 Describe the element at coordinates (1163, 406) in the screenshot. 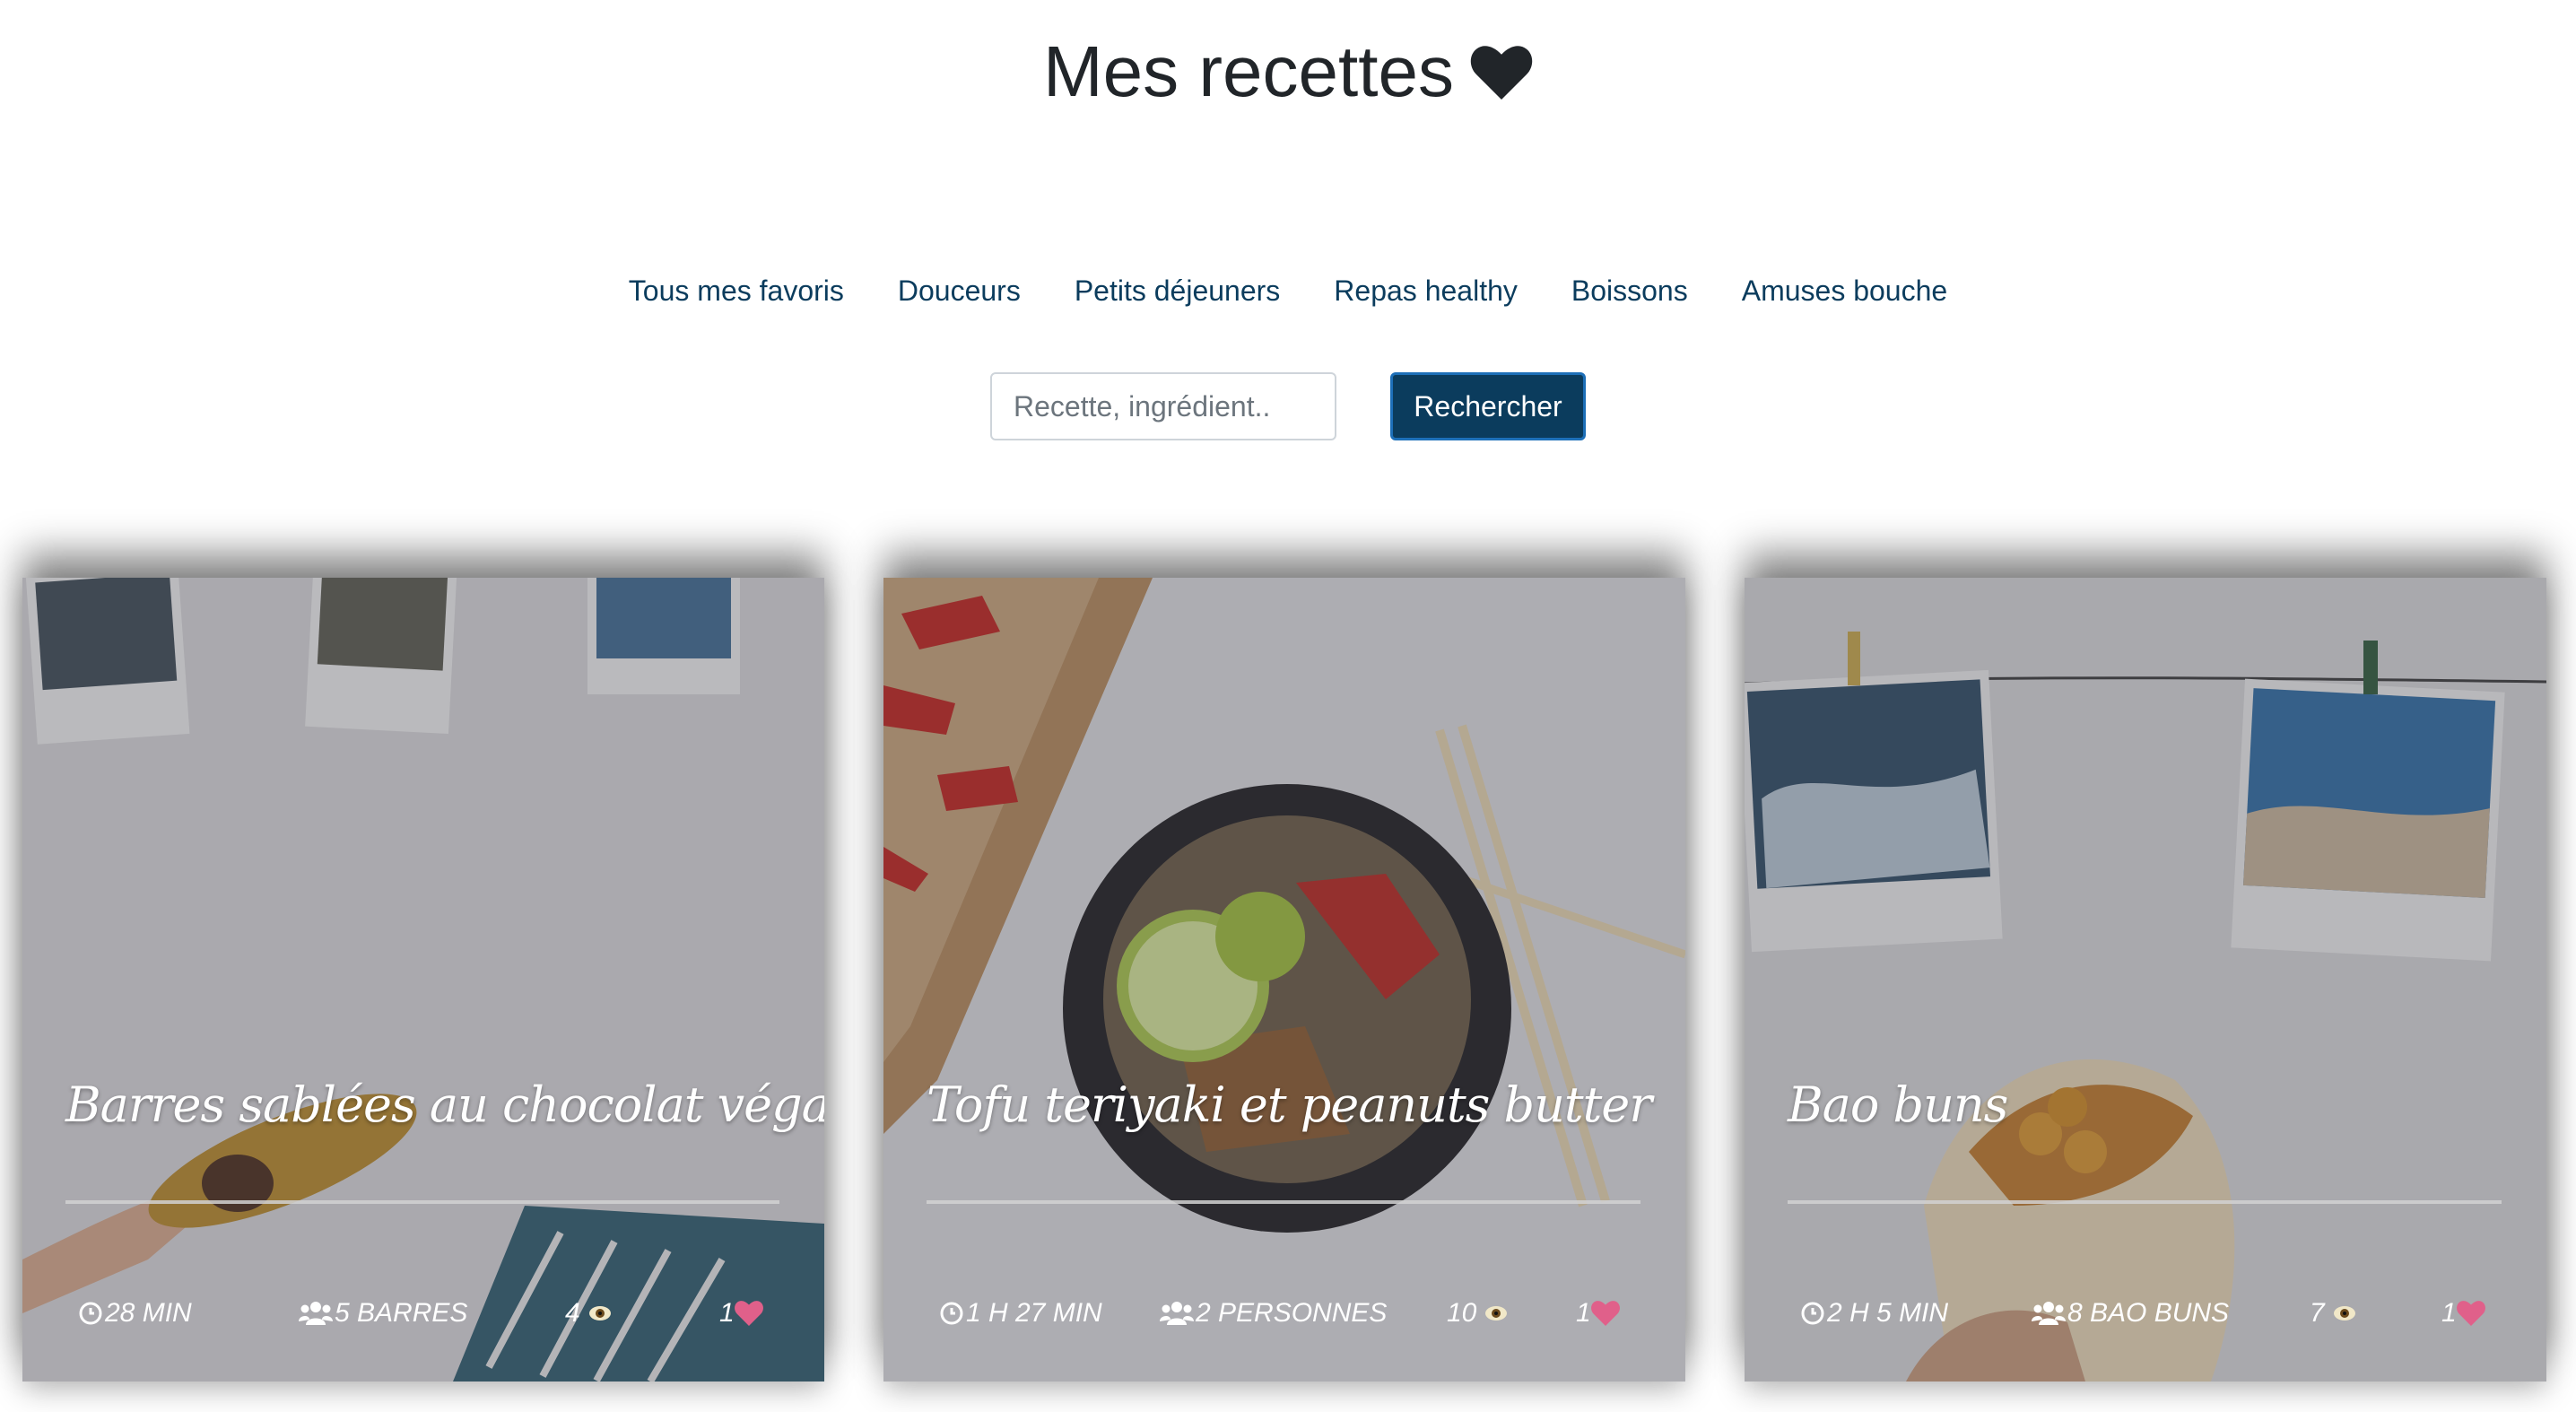

I see `search-input` at that location.